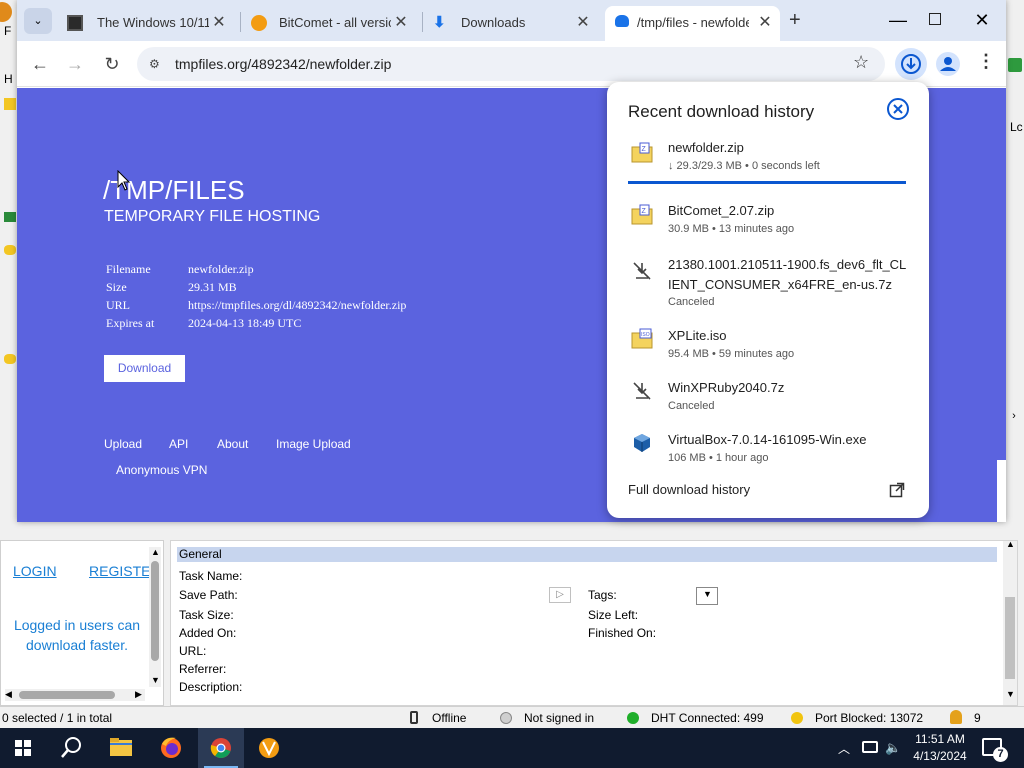 Image resolution: width=1024 pixels, height=768 pixels. I want to click on left-panel-hscroll: ◀ ▶, so click(75, 695).